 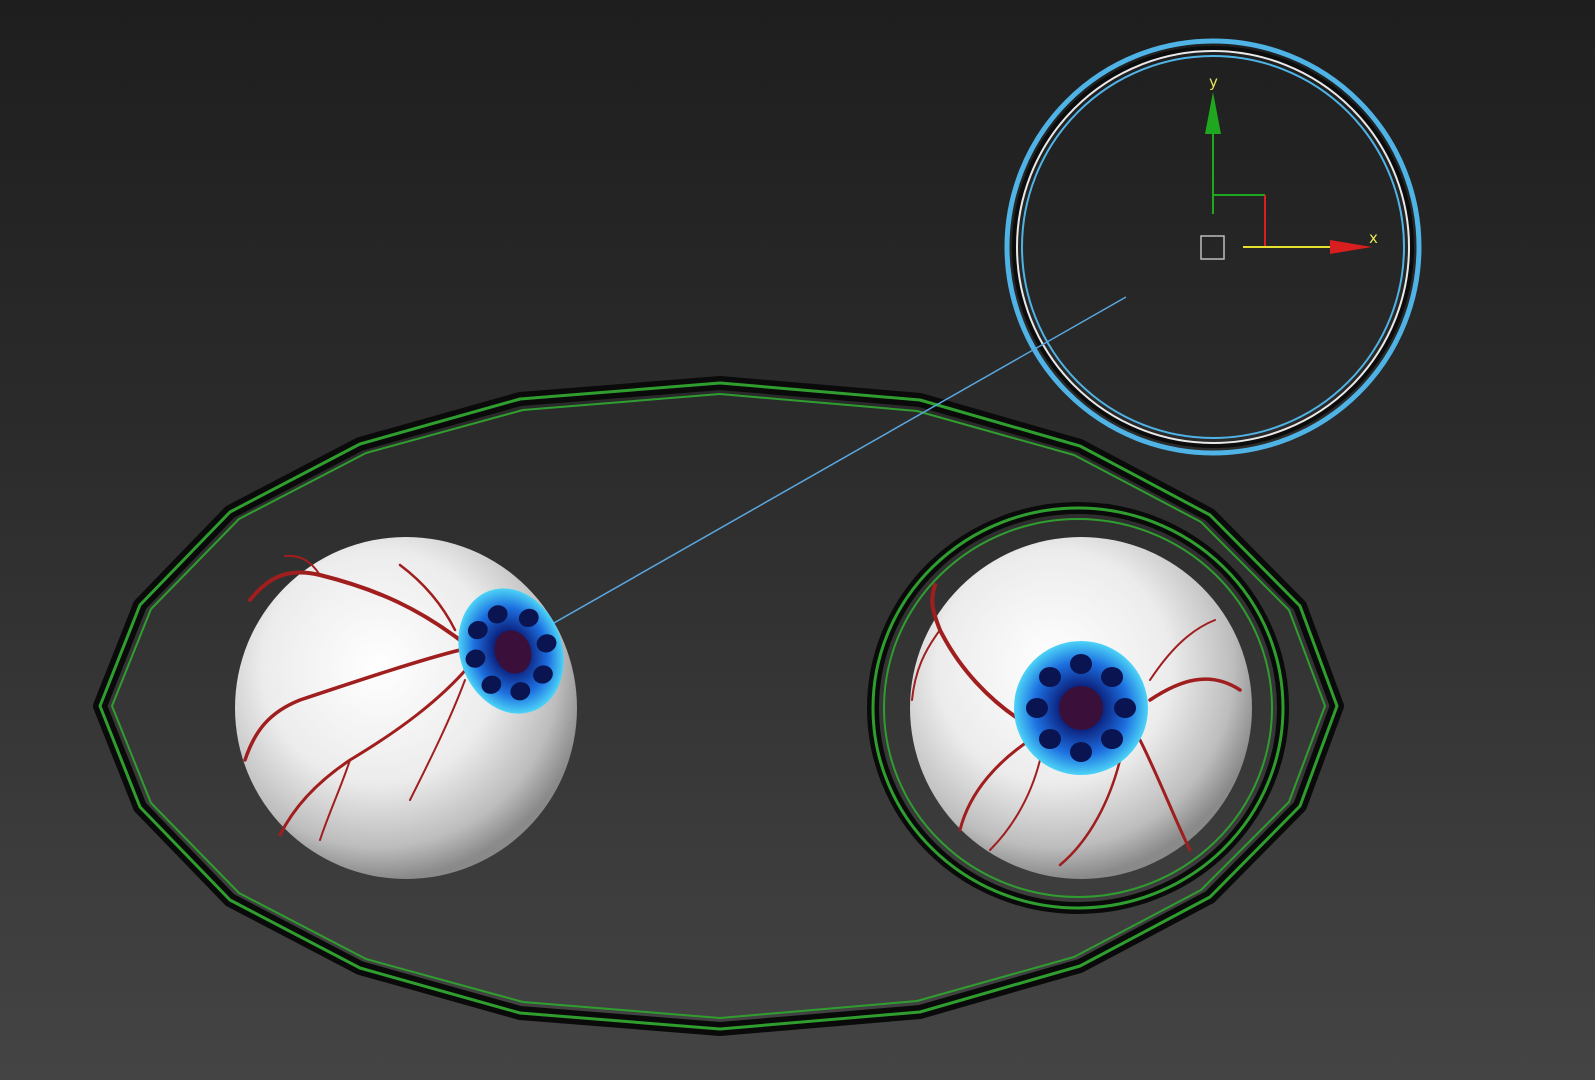 What do you see at coordinates (1212, 247) in the screenshot?
I see `pivot-point-icon` at bounding box center [1212, 247].